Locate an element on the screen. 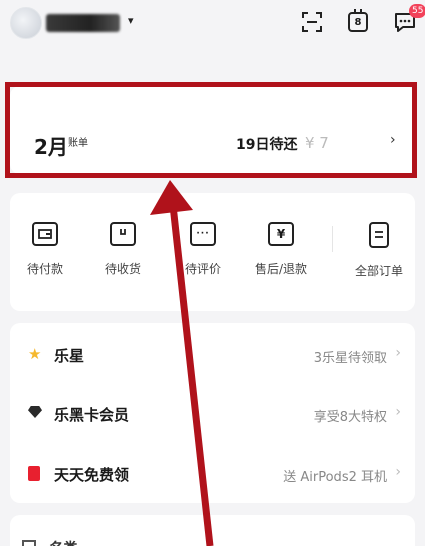 The height and width of the screenshot is (546, 425). calendar-button: 8 is located at coordinates (358, 21).